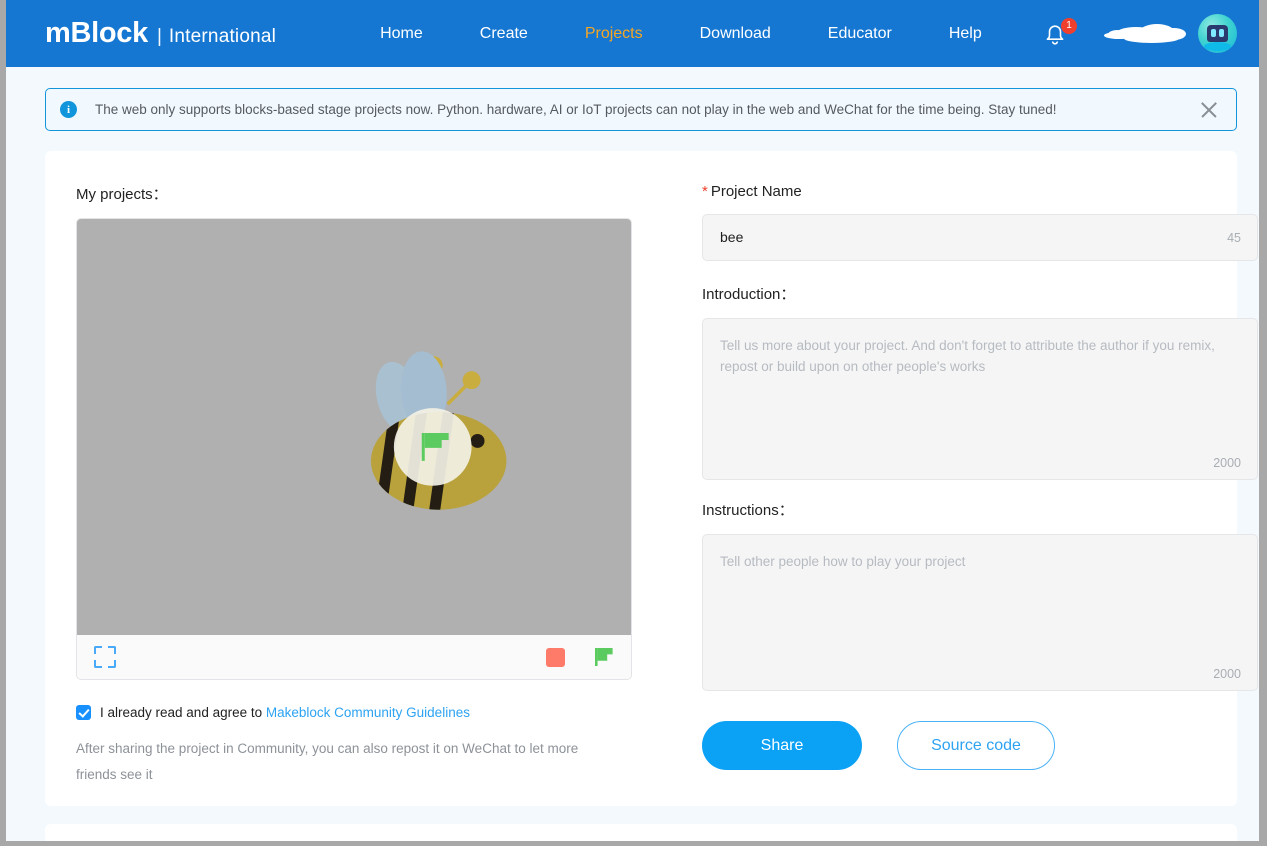  What do you see at coordinates (438, 430) in the screenshot?
I see `bee-sprite` at bounding box center [438, 430].